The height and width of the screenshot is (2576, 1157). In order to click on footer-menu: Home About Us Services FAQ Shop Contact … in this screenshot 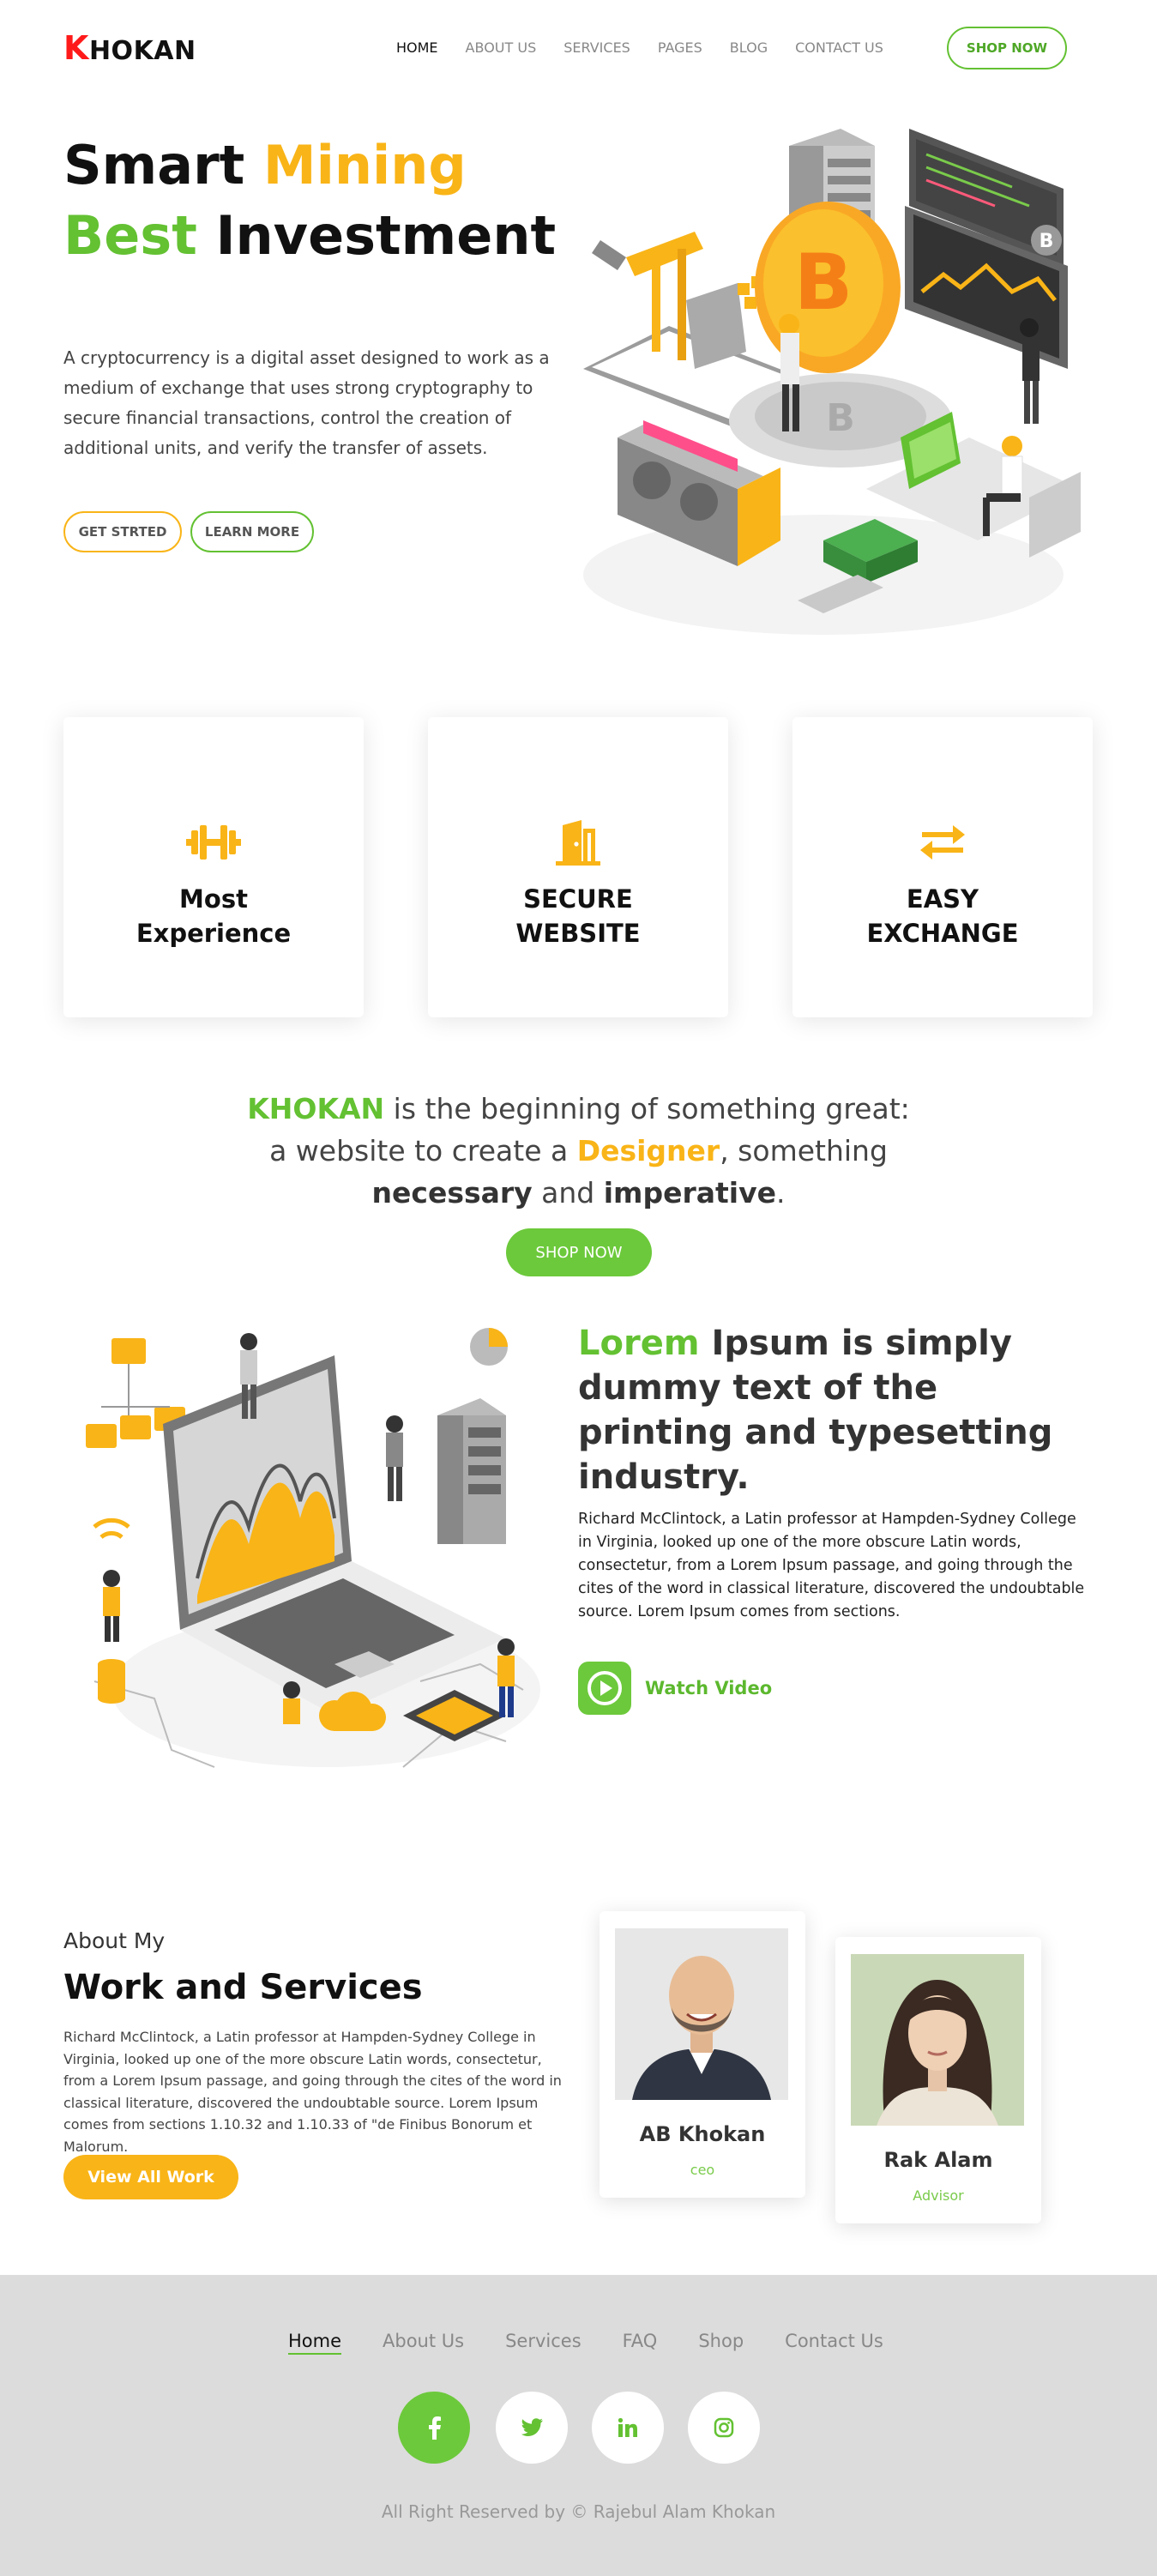, I will do `click(606, 2343)`.